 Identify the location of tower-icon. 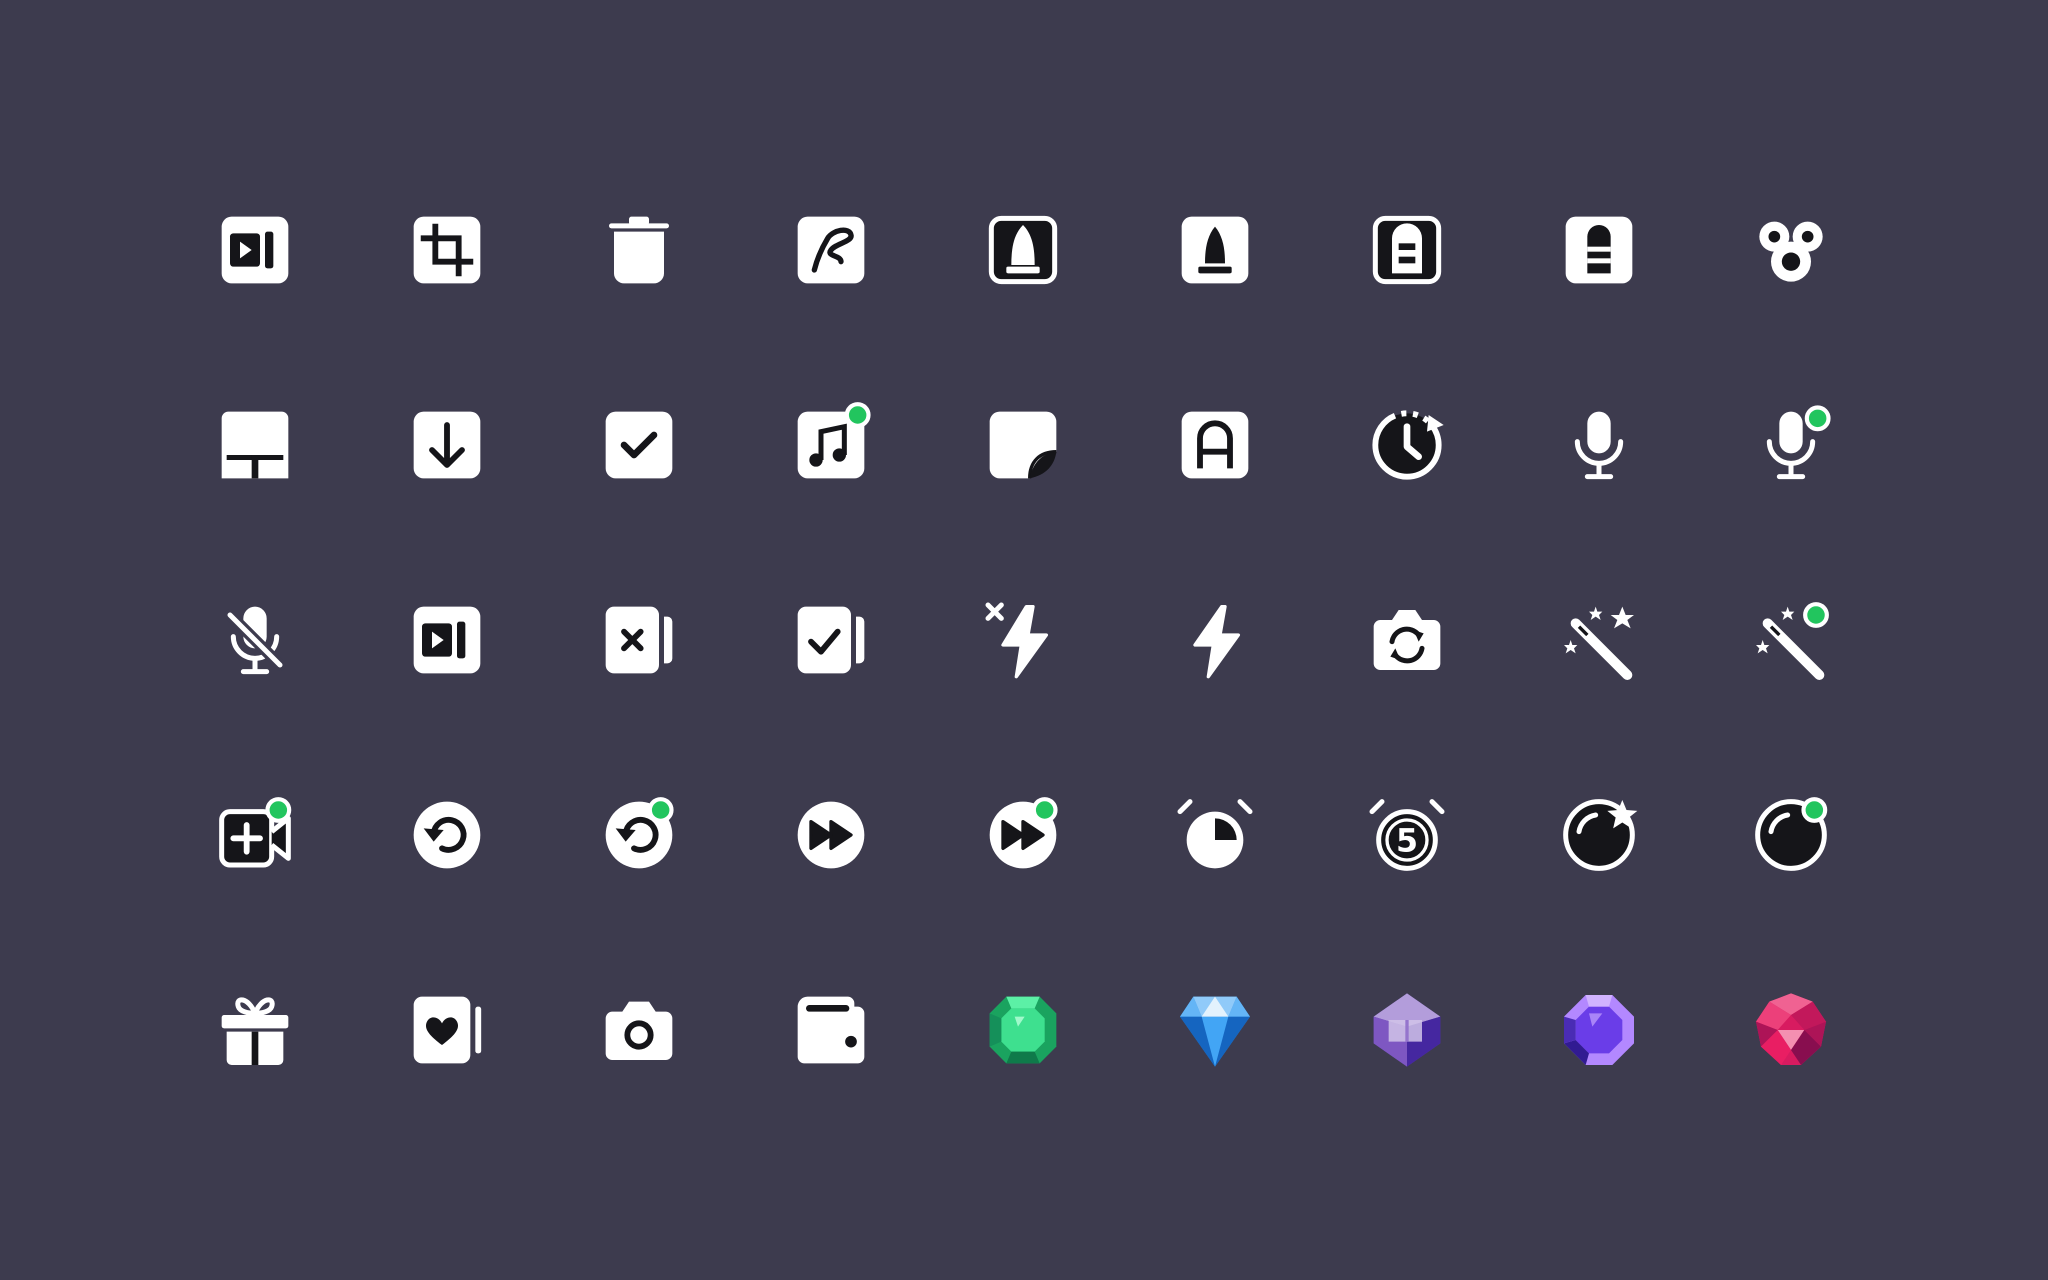
(1599, 250).